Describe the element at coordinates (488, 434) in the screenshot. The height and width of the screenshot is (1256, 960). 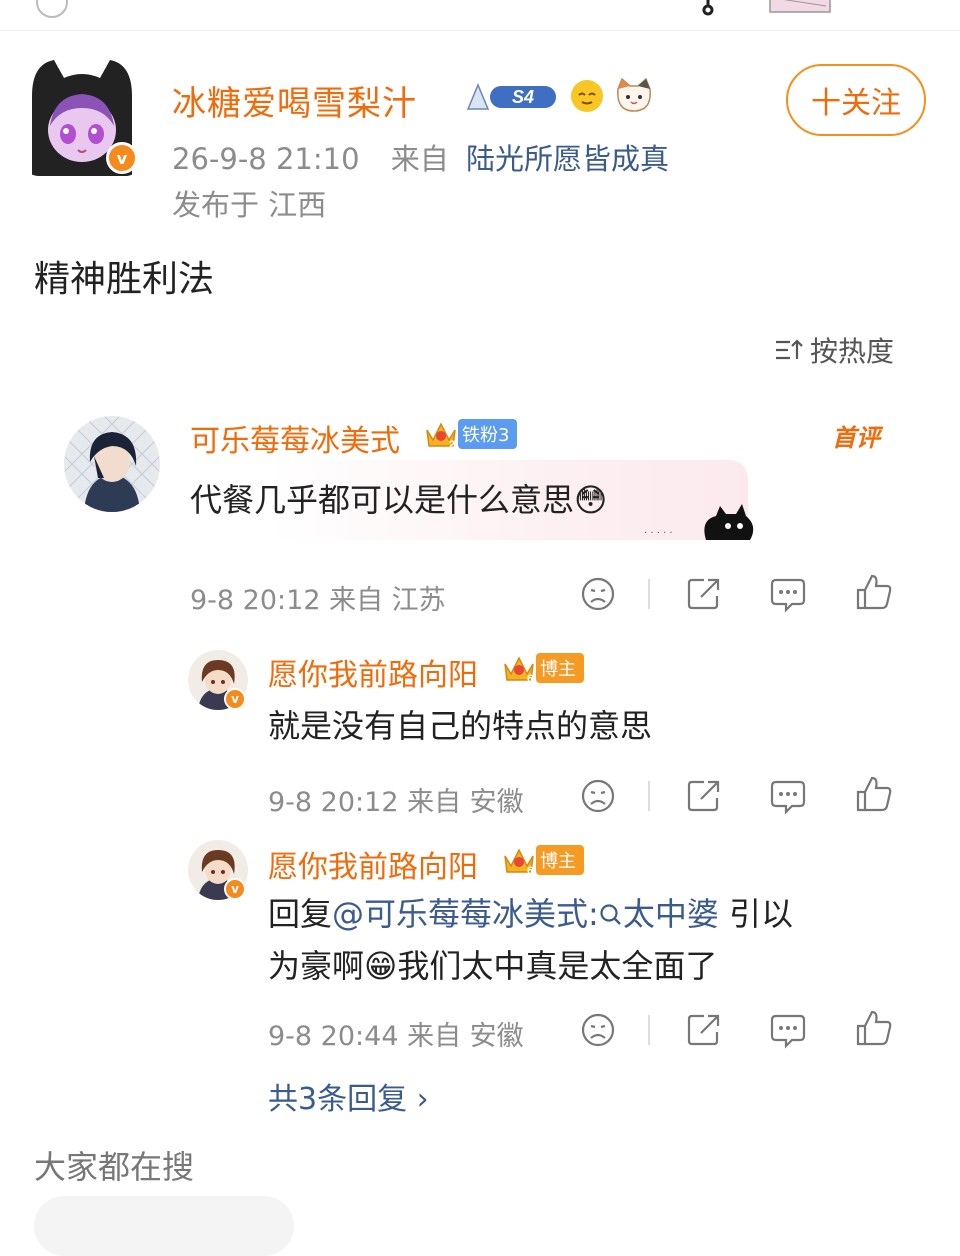
I see `fan-badge-label: 铁粉3` at that location.